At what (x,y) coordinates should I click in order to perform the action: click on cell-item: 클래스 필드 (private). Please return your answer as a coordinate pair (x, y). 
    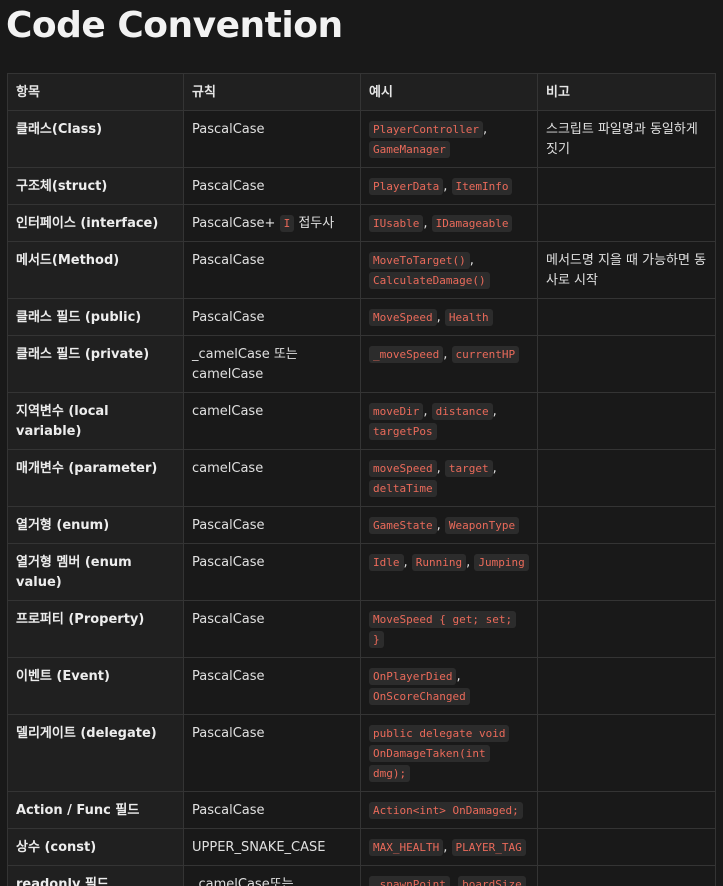
    Looking at the image, I should click on (95, 364).